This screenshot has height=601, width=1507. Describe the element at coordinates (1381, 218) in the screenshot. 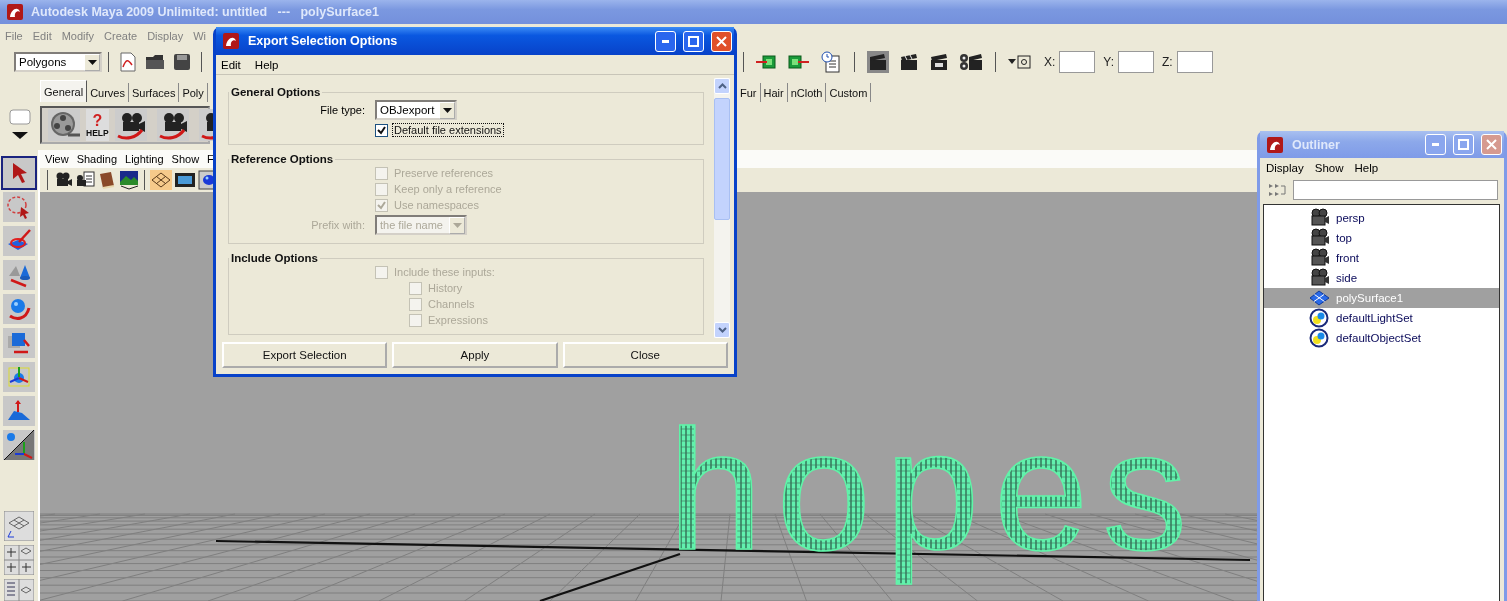

I see `outliner-item: persp` at that location.